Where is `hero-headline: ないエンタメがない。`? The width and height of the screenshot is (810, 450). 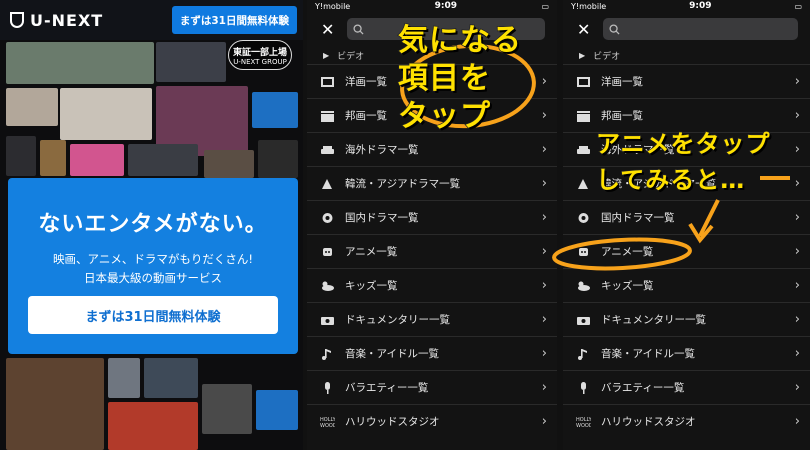
hero-headline: ないエンタメがない。 is located at coordinates (153, 224).